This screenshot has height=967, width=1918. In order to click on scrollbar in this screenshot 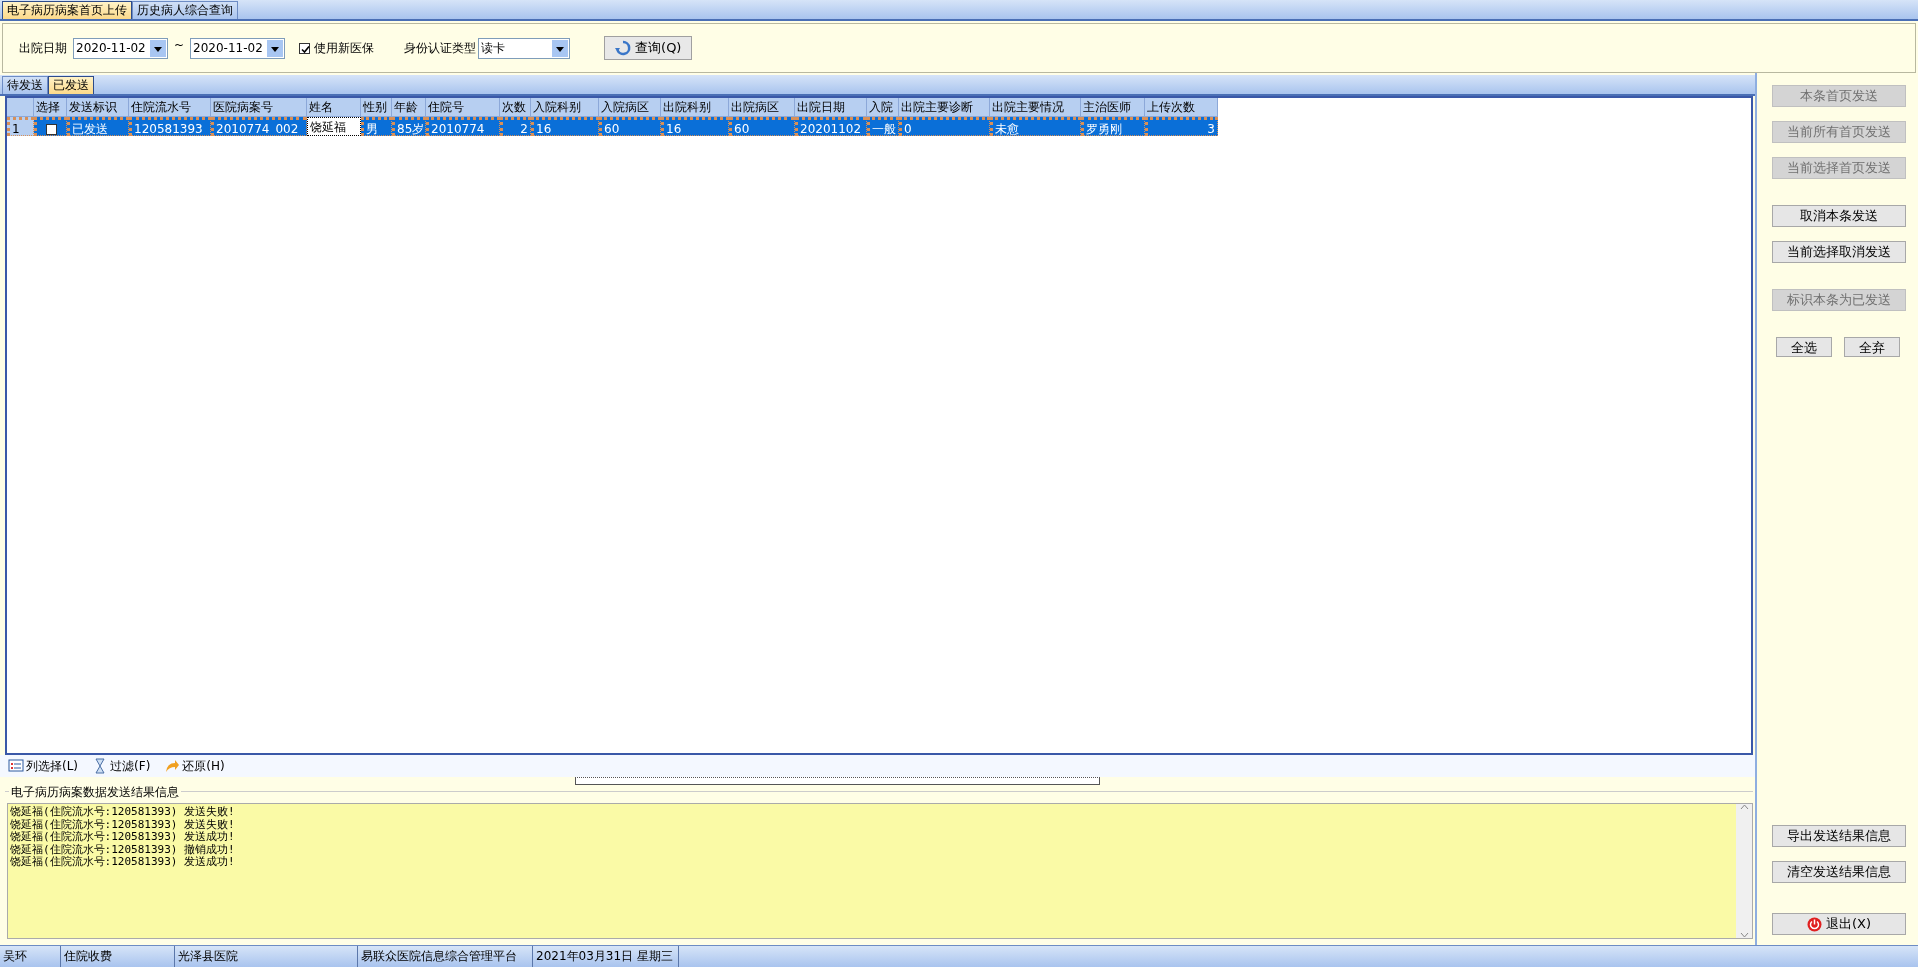, I will do `click(1744, 871)`.